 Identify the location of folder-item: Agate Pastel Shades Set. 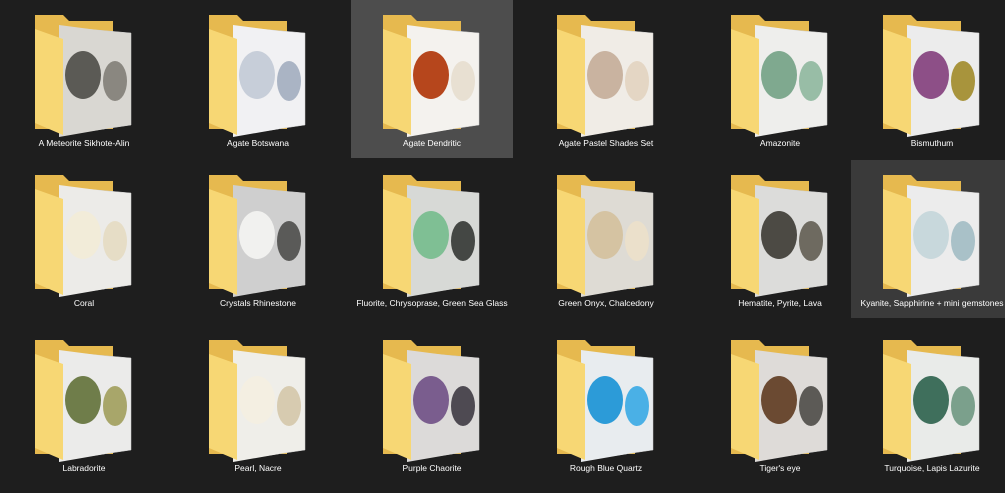
(606, 79).